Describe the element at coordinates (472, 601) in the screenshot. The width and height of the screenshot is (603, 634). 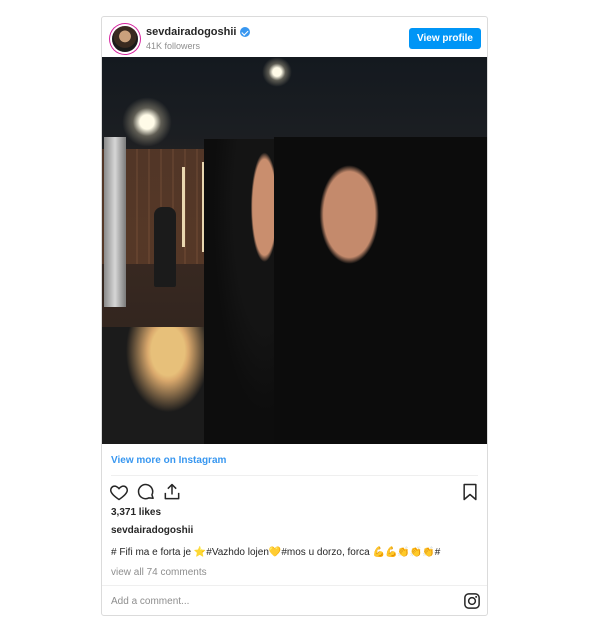
I see `instagram-icon` at that location.